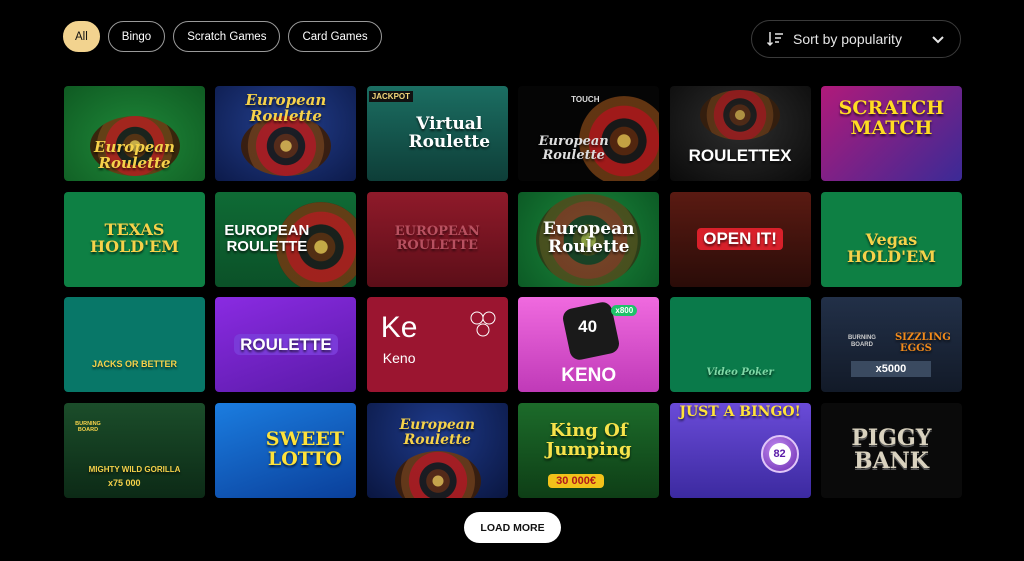 The width and height of the screenshot is (1024, 561). Describe the element at coordinates (740, 411) in the screenshot. I see `game-title: JUST A BINGO!` at that location.